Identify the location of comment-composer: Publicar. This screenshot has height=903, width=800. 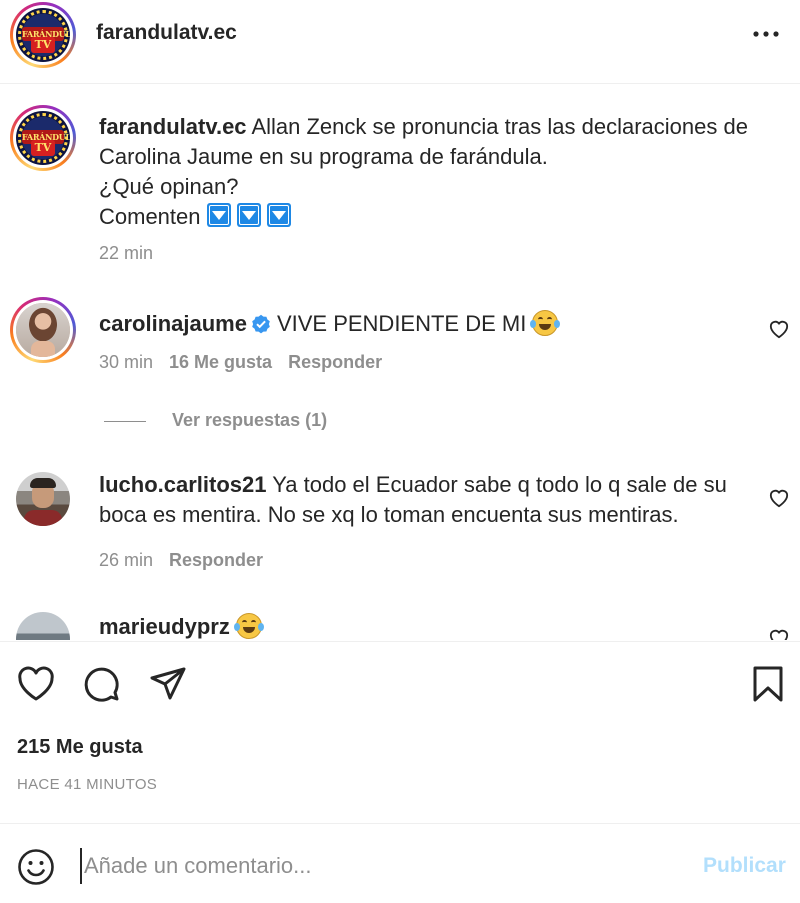
(400, 863).